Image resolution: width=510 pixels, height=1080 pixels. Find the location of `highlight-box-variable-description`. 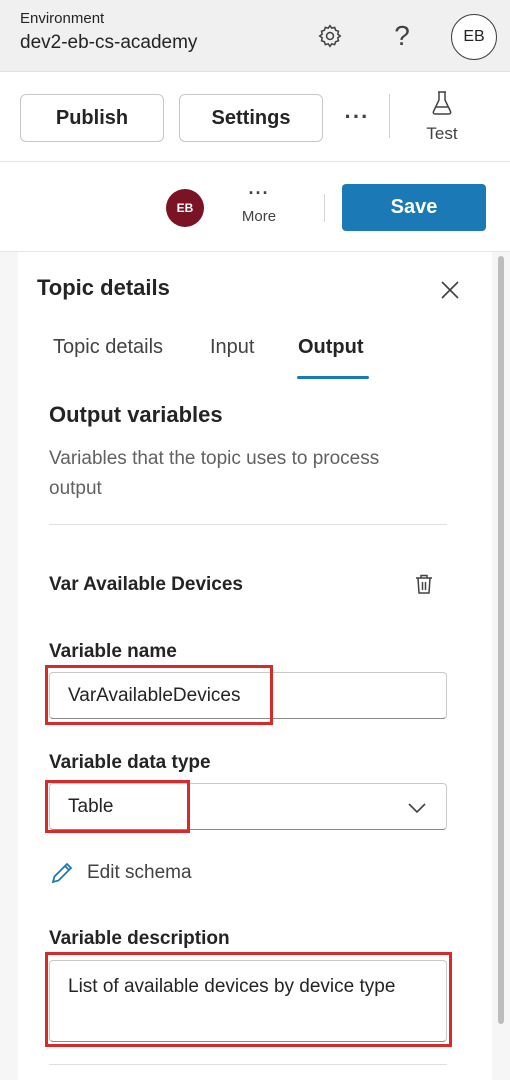

highlight-box-variable-description is located at coordinates (248, 999).